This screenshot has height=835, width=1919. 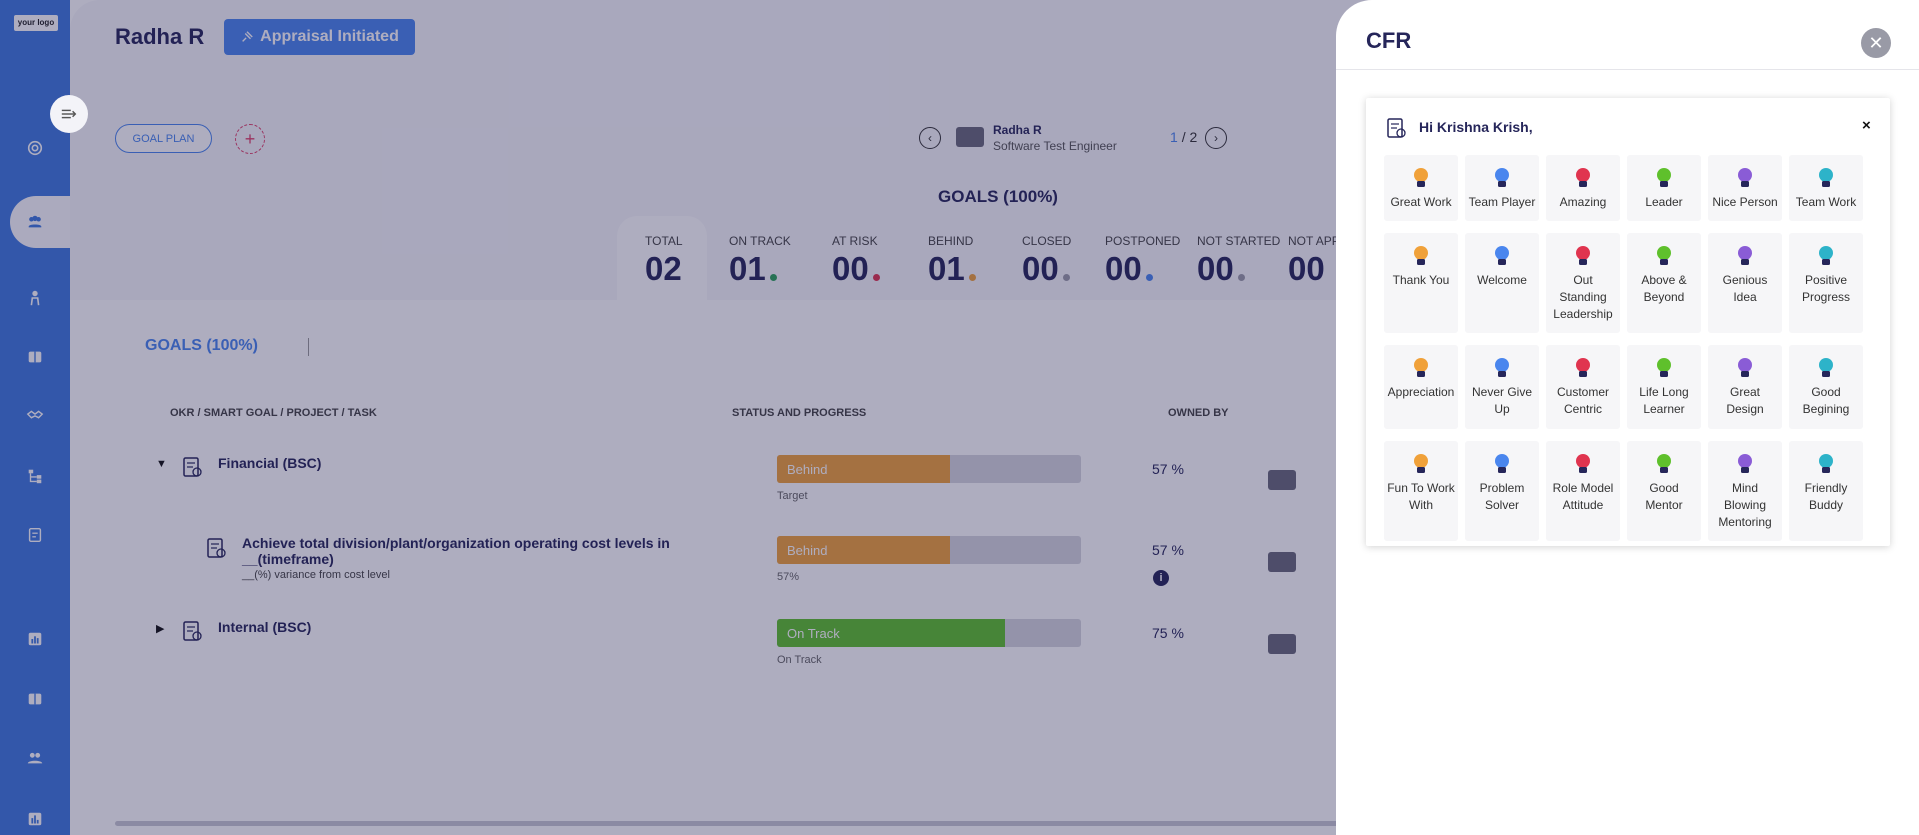 I want to click on badge-fun-to-work-with: Fun To Work With, so click(x=1421, y=491).